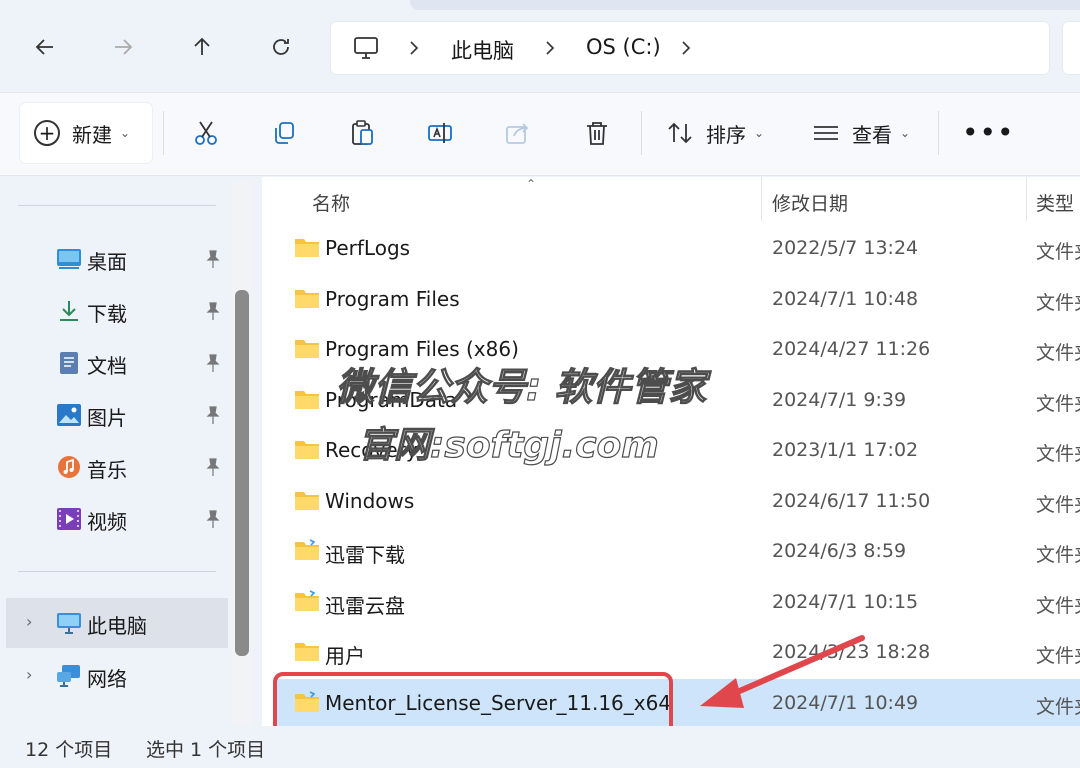  I want to click on arrow-right-icon, so click(124, 47).